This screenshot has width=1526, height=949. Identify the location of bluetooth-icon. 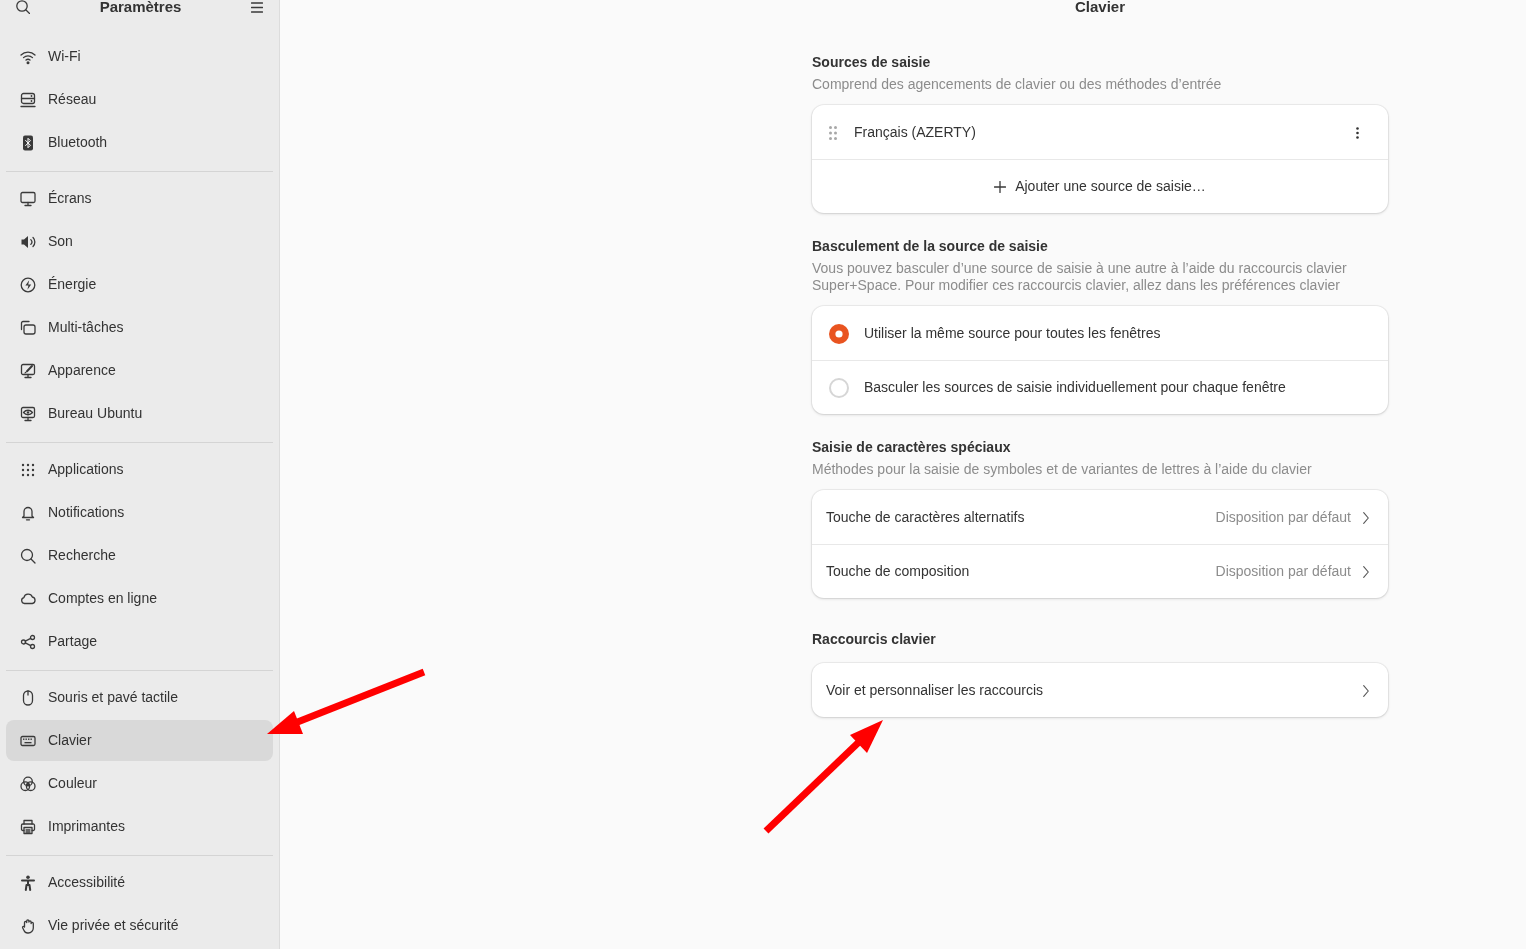
(28, 142).